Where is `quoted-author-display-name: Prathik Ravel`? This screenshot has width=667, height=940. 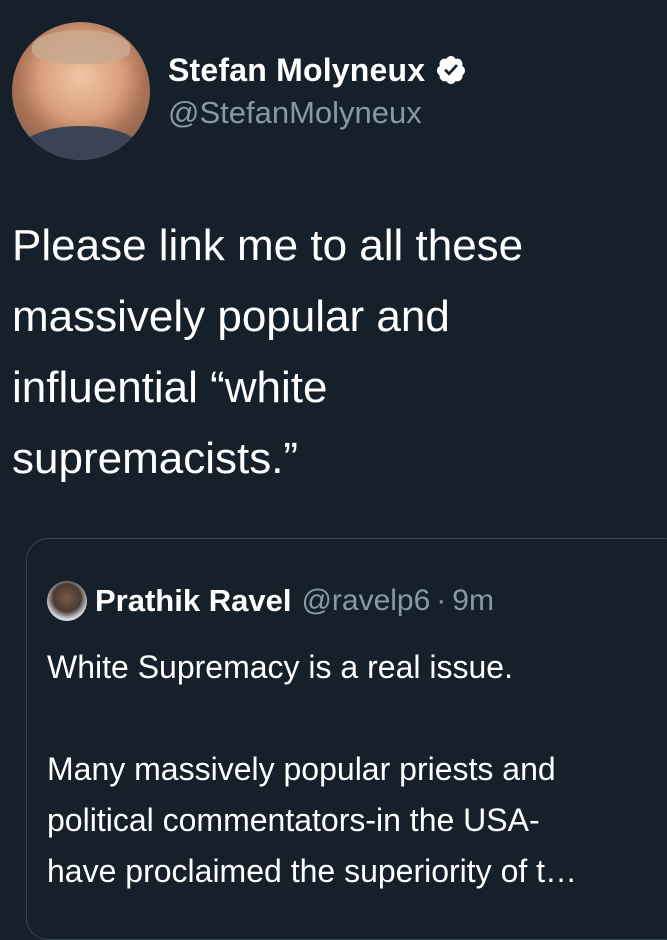 quoted-author-display-name: Prathik Ravel is located at coordinates (193, 601).